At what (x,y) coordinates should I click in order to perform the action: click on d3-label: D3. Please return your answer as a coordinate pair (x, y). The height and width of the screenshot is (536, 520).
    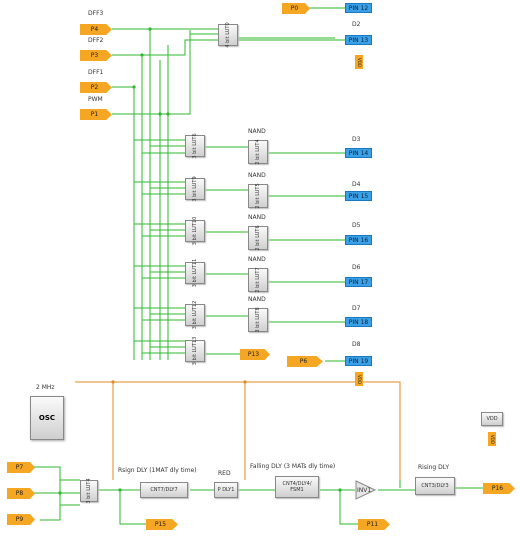
    Looking at the image, I should click on (356, 139).